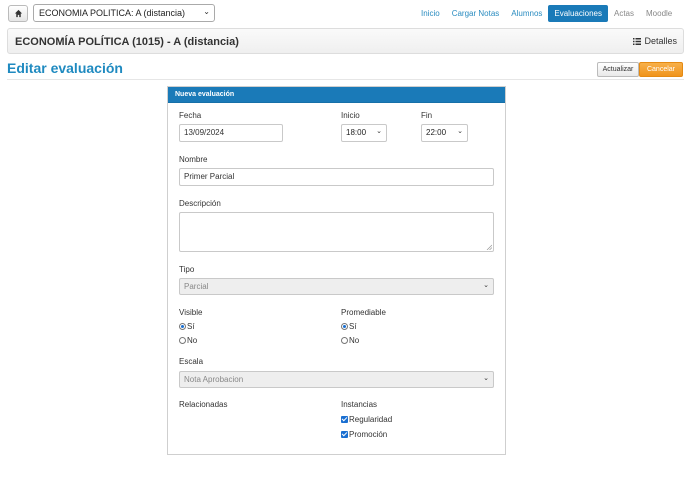 The width and height of the screenshot is (690, 479). What do you see at coordinates (191, 312) in the screenshot?
I see `visible-label: Visible` at bounding box center [191, 312].